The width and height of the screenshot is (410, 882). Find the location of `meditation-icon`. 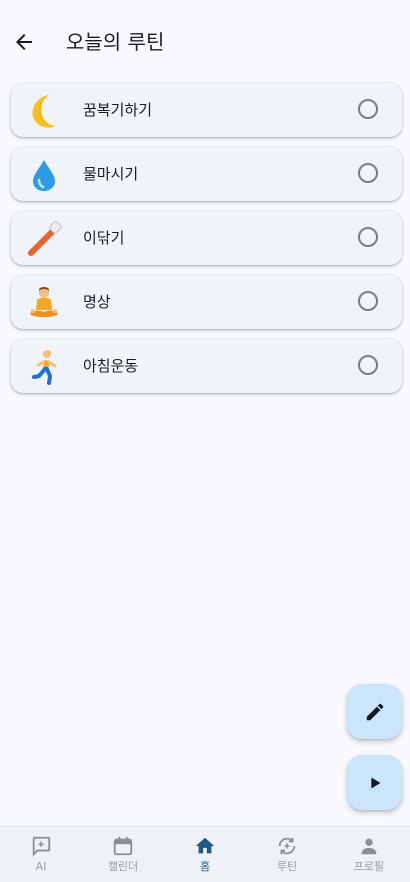

meditation-icon is located at coordinates (44, 303).